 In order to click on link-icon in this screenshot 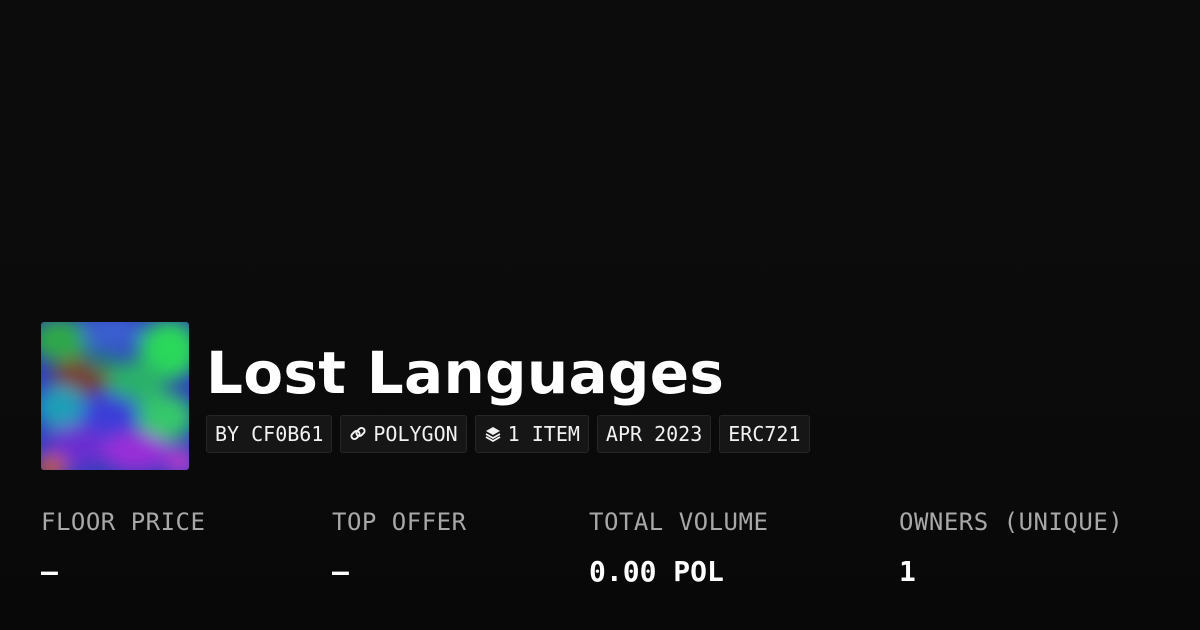, I will do `click(358, 434)`.